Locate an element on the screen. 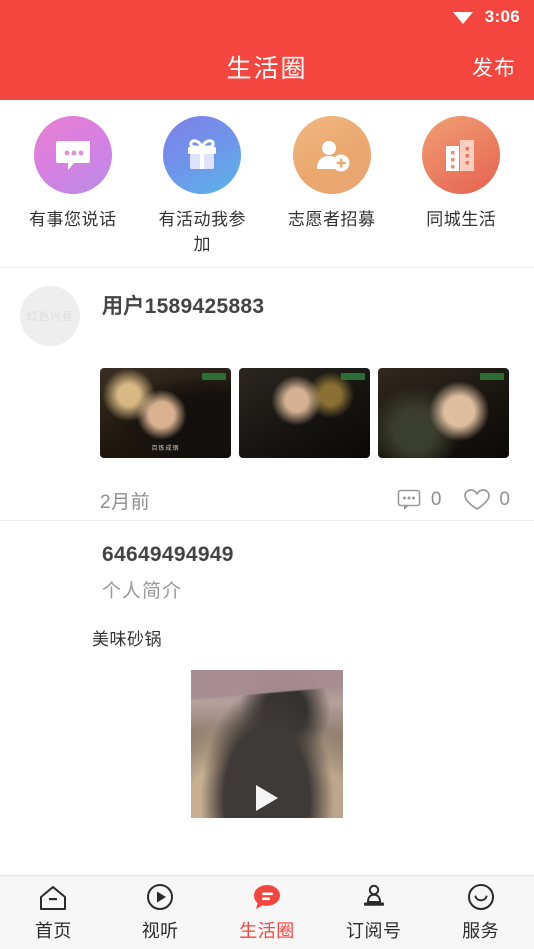 This screenshot has width=534, height=949. category-item-chat: 有事您说话 is located at coordinates (73, 186).